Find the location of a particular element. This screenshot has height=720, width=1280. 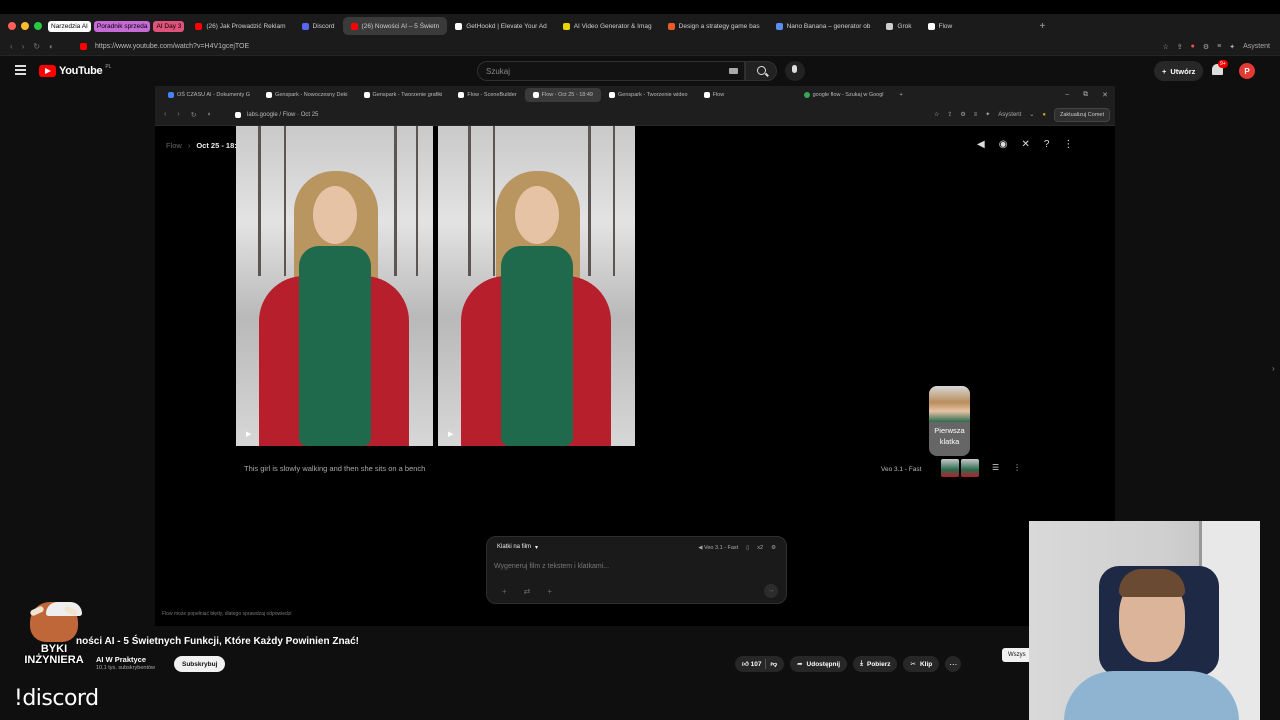

dislike-button: 👎︎ is located at coordinates (773, 664).